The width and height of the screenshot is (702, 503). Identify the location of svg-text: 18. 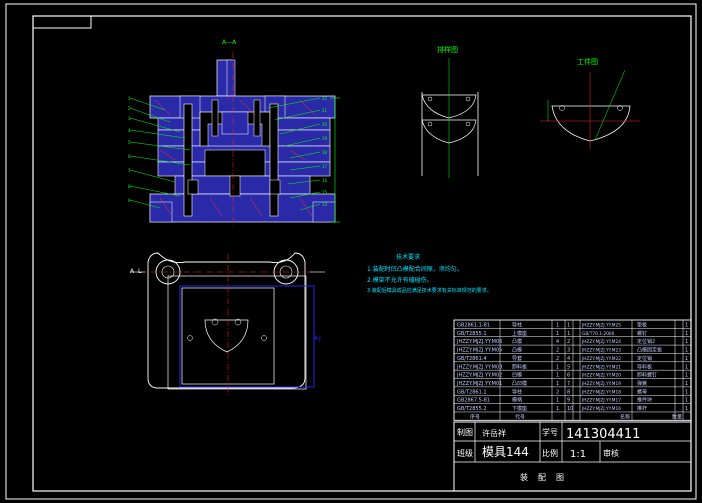
(325, 152).